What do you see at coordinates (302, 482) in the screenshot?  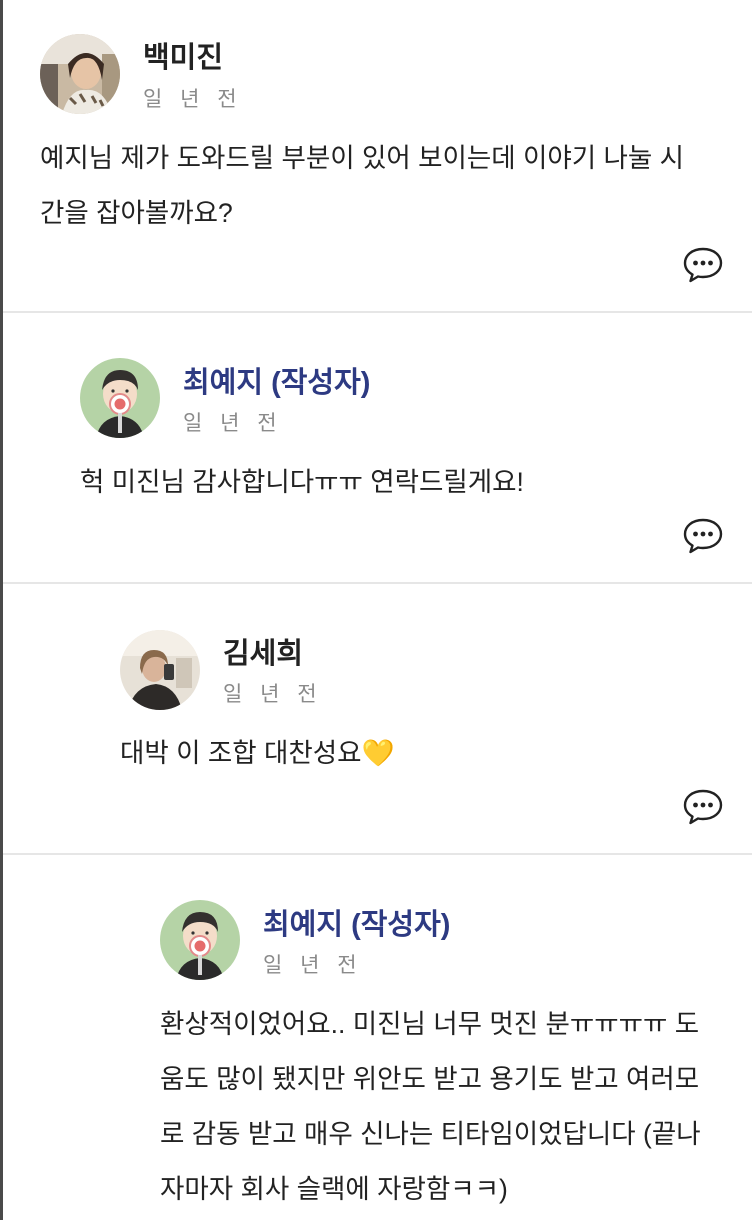 I see `comment-text: 헉 미진님 감사합니다ㅠㅠ 연락드릴게요!` at bounding box center [302, 482].